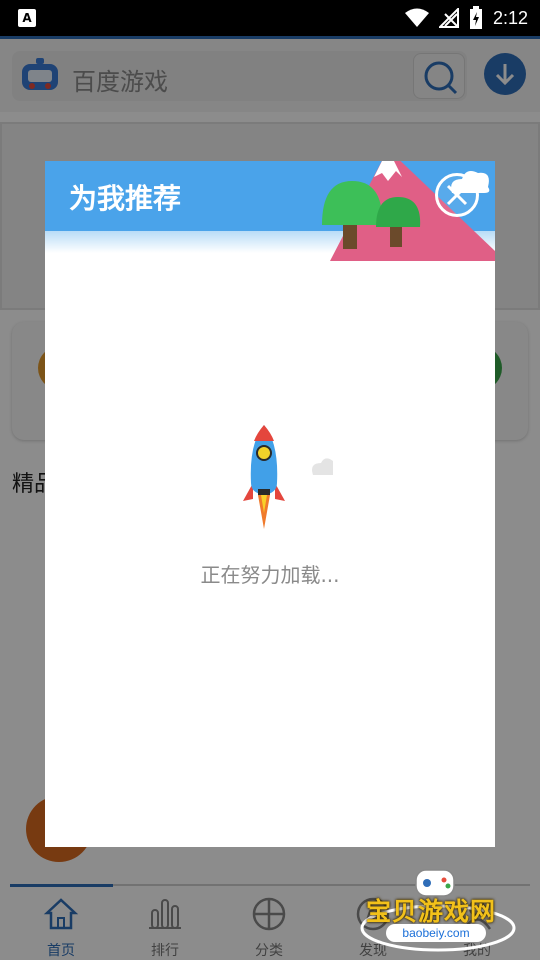 Image resolution: width=540 pixels, height=960 pixels. Describe the element at coordinates (416, 17) in the screenshot. I see `wifi-icon` at that location.